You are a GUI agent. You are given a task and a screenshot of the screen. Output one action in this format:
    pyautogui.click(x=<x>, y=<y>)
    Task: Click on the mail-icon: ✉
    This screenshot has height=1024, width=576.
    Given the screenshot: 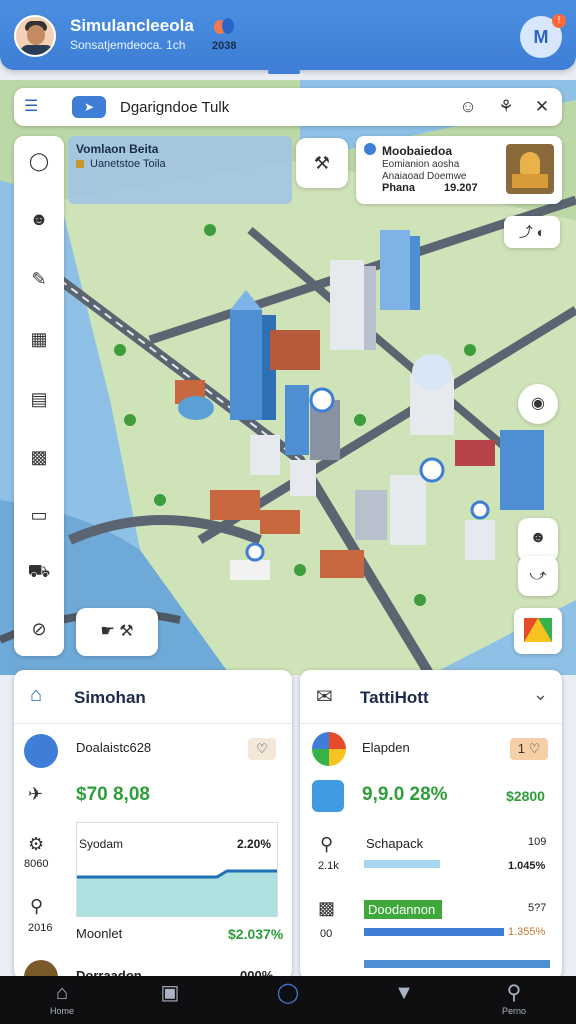 What is the action you would take?
    pyautogui.click(x=324, y=696)
    